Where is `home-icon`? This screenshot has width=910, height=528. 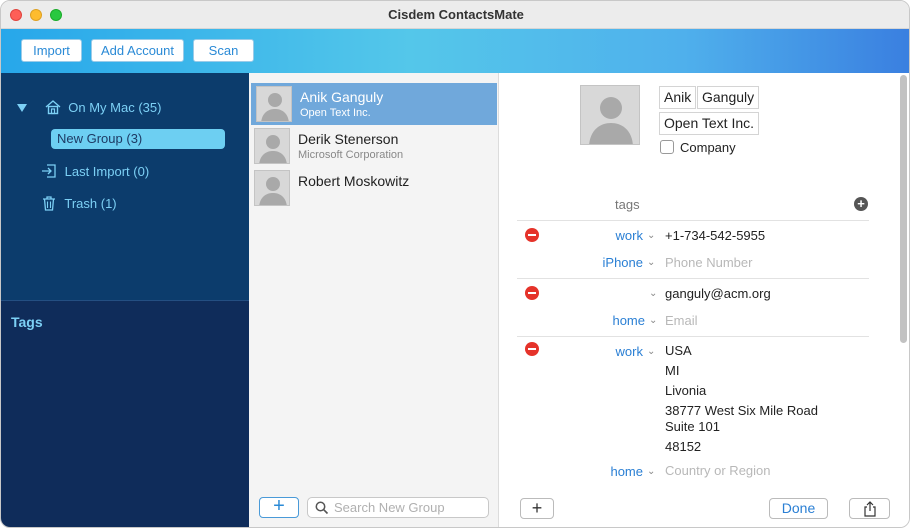
home-icon is located at coordinates (53, 107).